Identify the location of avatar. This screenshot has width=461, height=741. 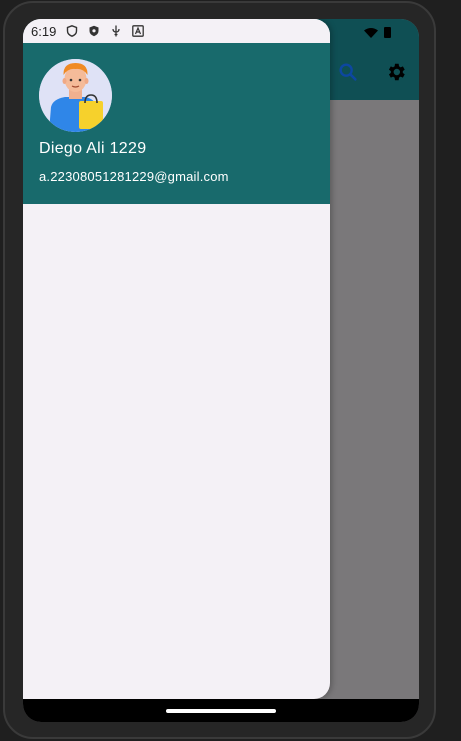
(75, 95).